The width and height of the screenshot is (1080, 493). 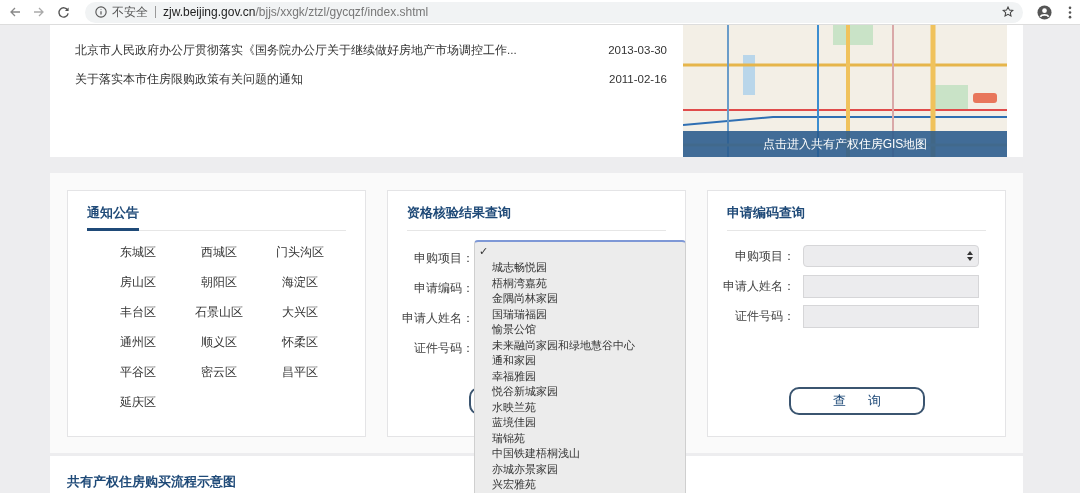 What do you see at coordinates (970, 256) in the screenshot?
I see `updown-icon` at bounding box center [970, 256].